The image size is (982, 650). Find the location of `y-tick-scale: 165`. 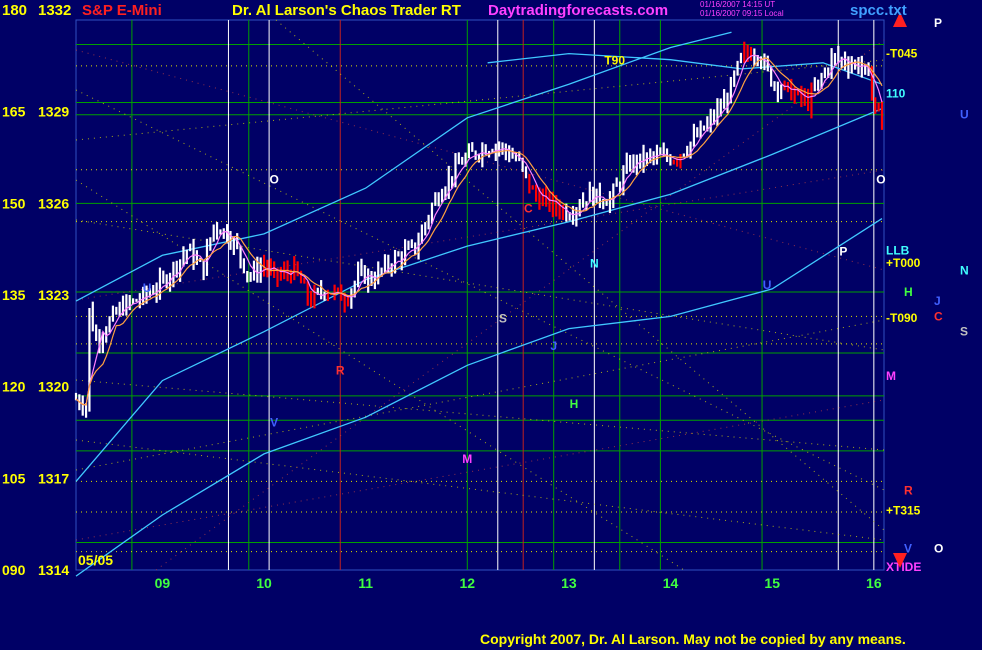

y-tick-scale: 165 is located at coordinates (14, 112).